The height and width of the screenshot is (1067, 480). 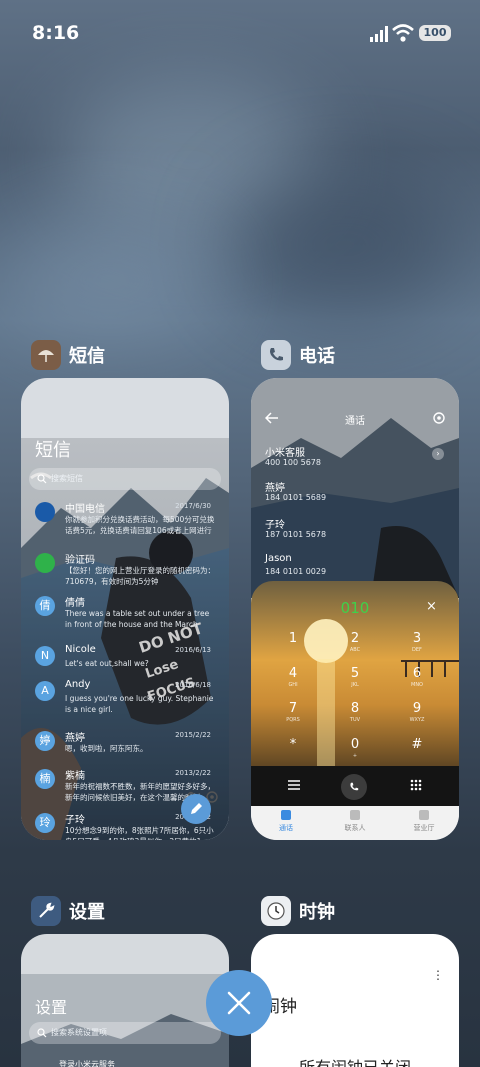 I want to click on app-name: 电话, so click(x=317, y=356).